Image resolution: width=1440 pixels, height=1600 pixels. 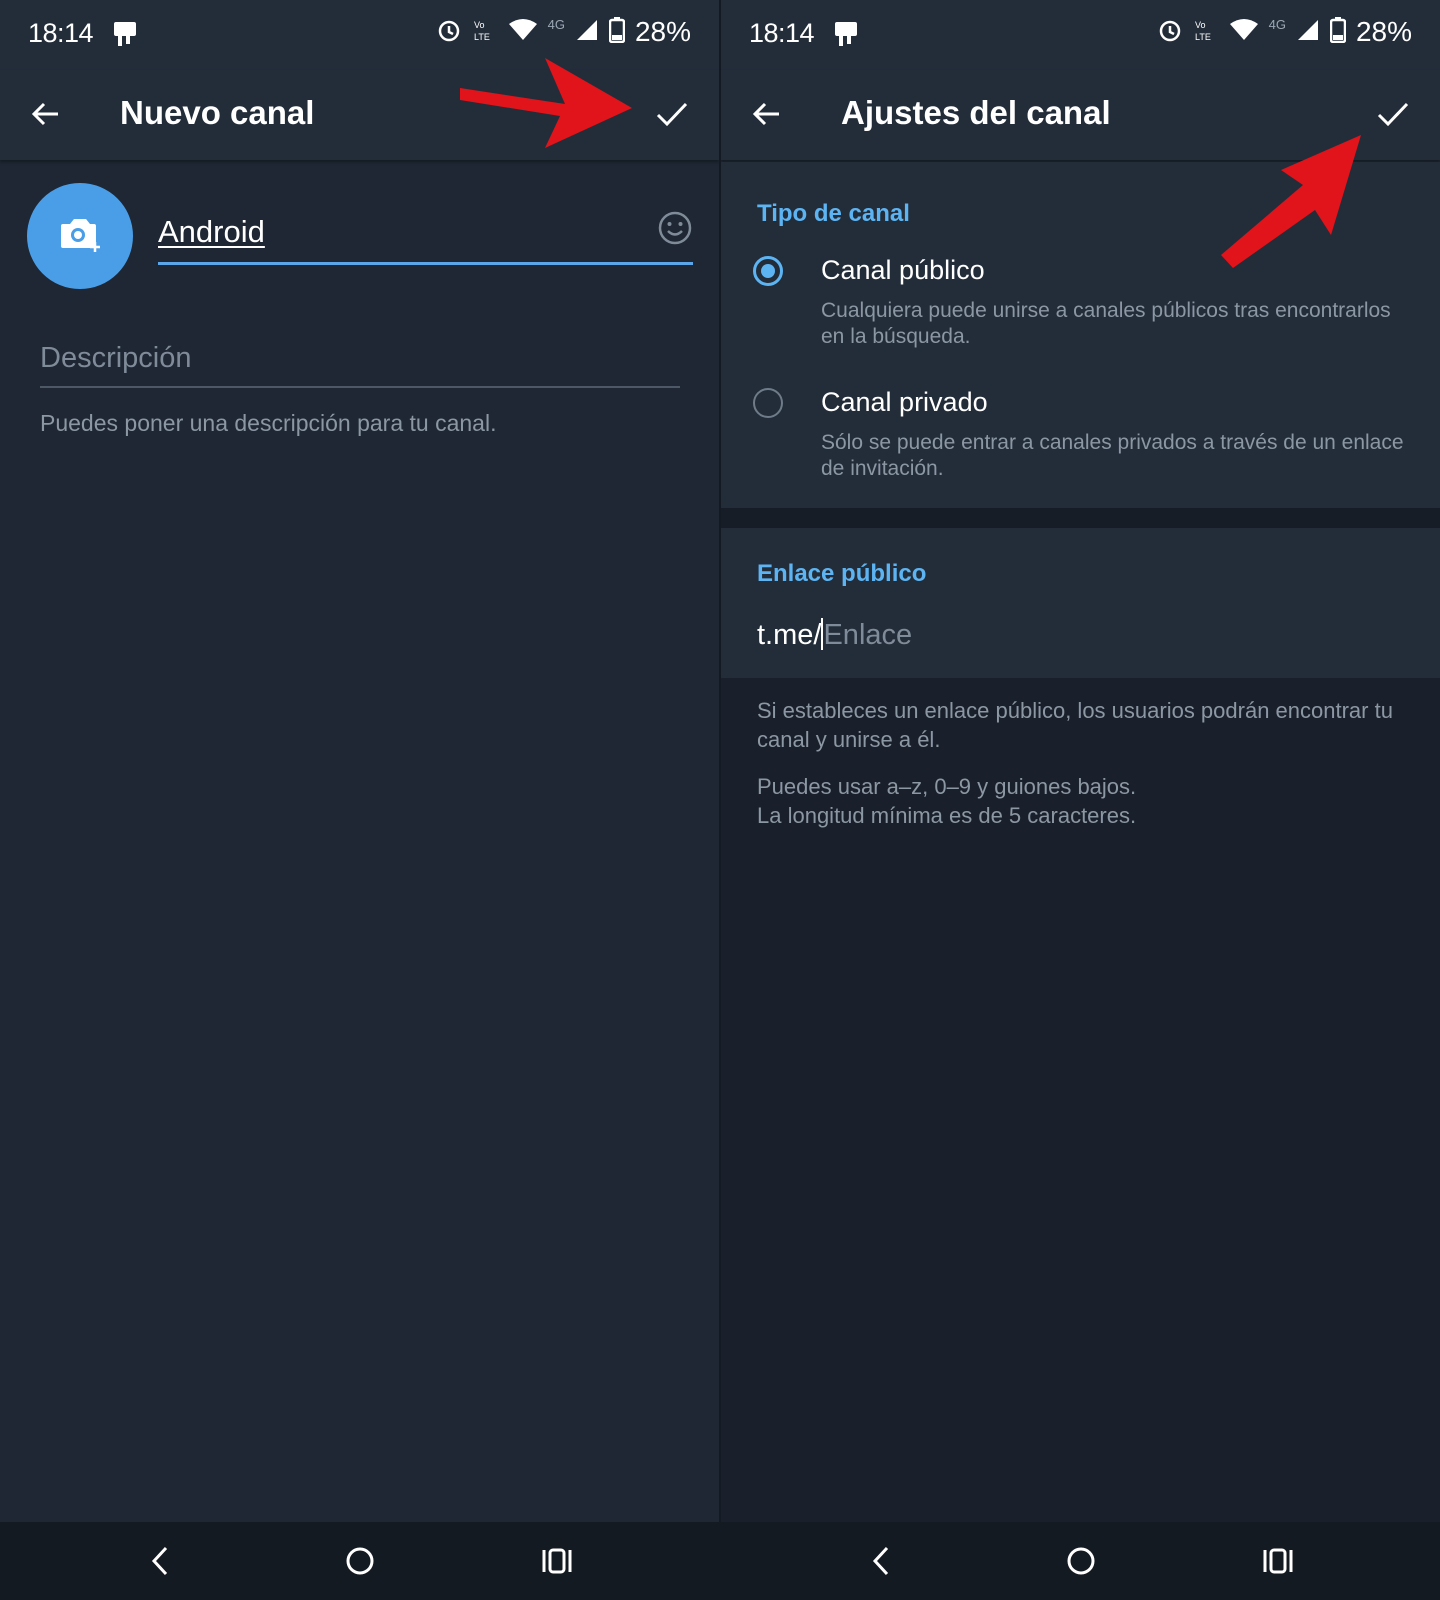 I want to click on app-bar: Ajustes del canal, so click(x=1080, y=115).